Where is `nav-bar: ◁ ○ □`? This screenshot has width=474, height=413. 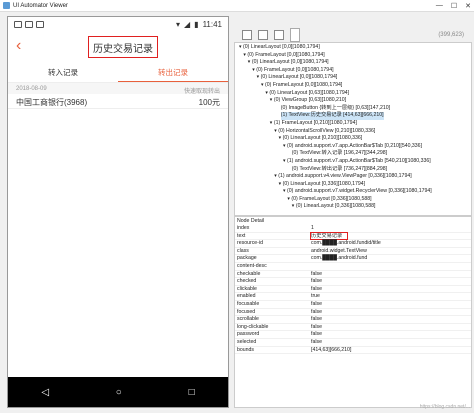
nav-bar: ◁ ○ □ is located at coordinates (118, 392).